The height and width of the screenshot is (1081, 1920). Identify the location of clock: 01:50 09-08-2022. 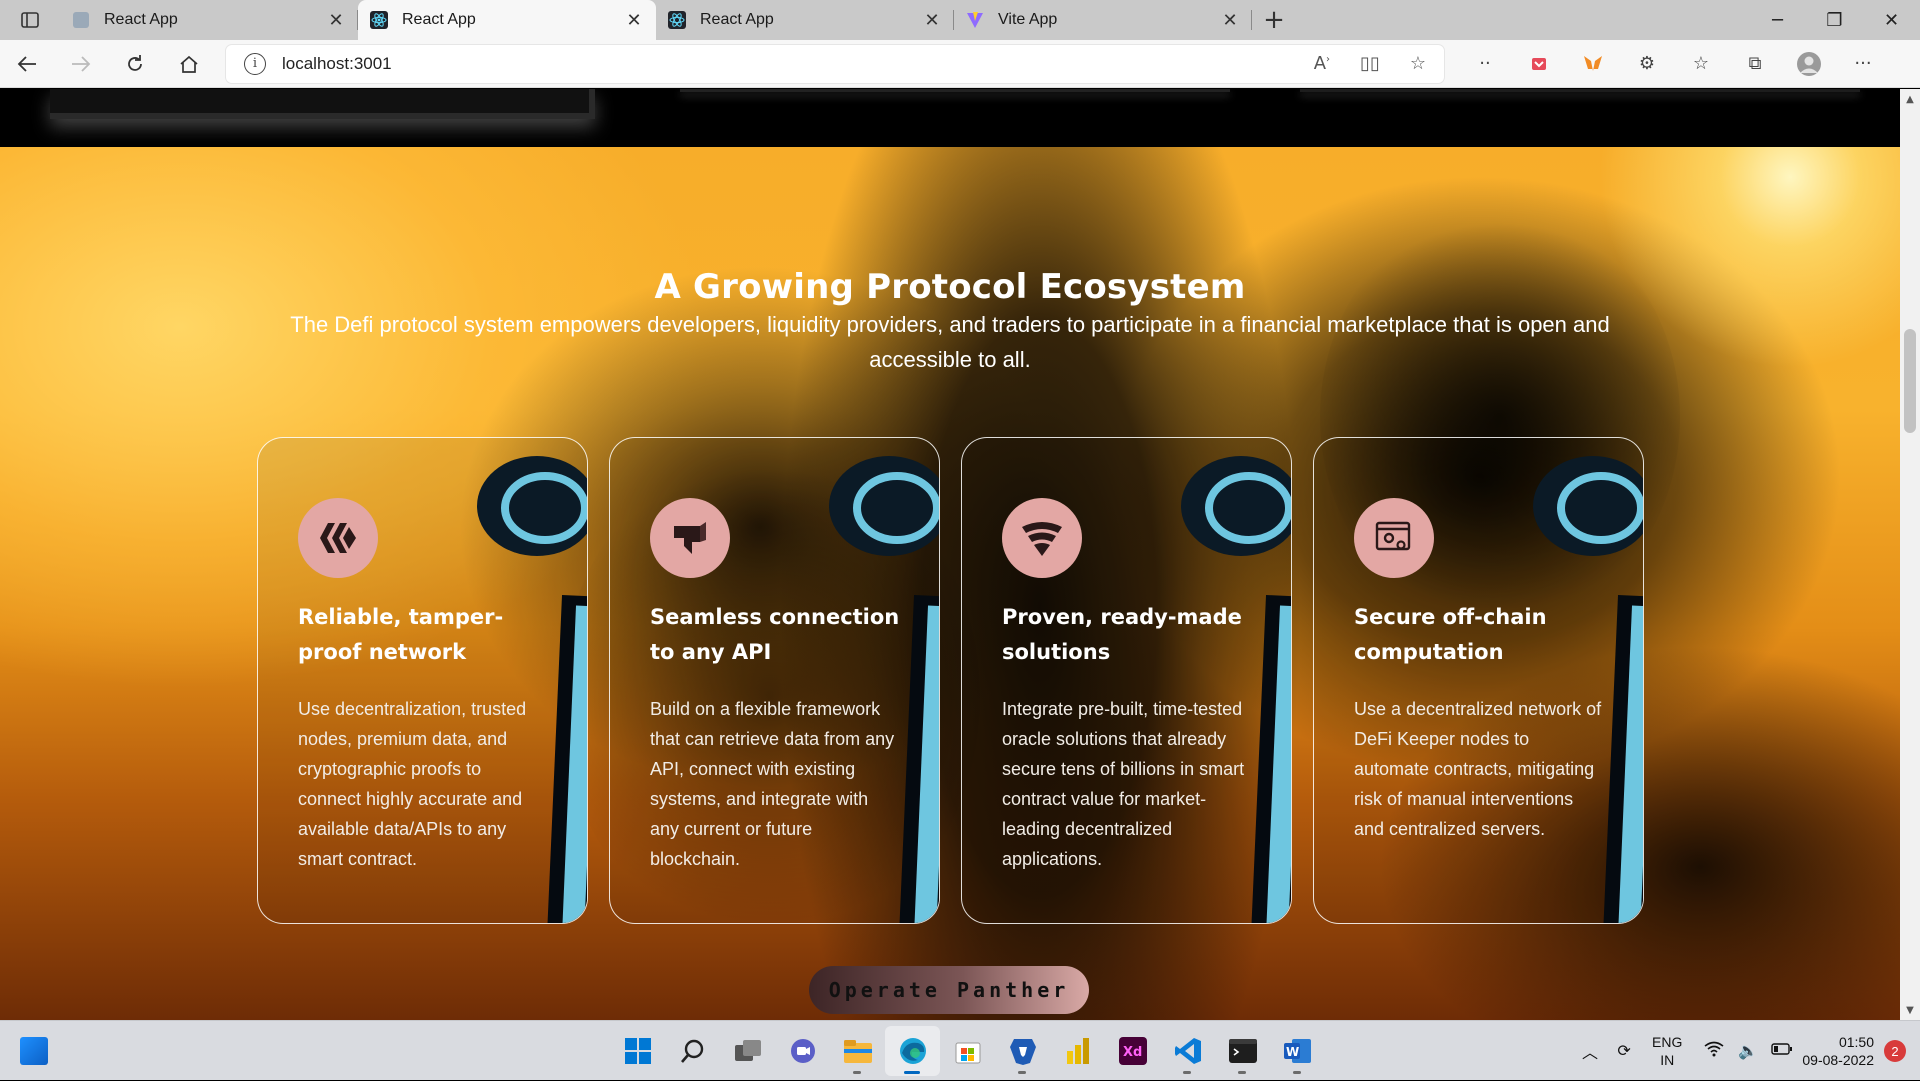
(1838, 1051).